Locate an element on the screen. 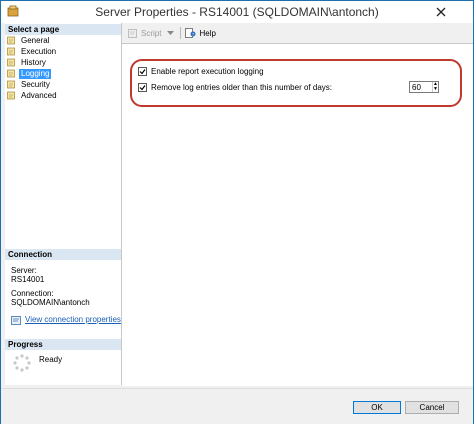  page-item-label: Logging is located at coordinates (35, 73).